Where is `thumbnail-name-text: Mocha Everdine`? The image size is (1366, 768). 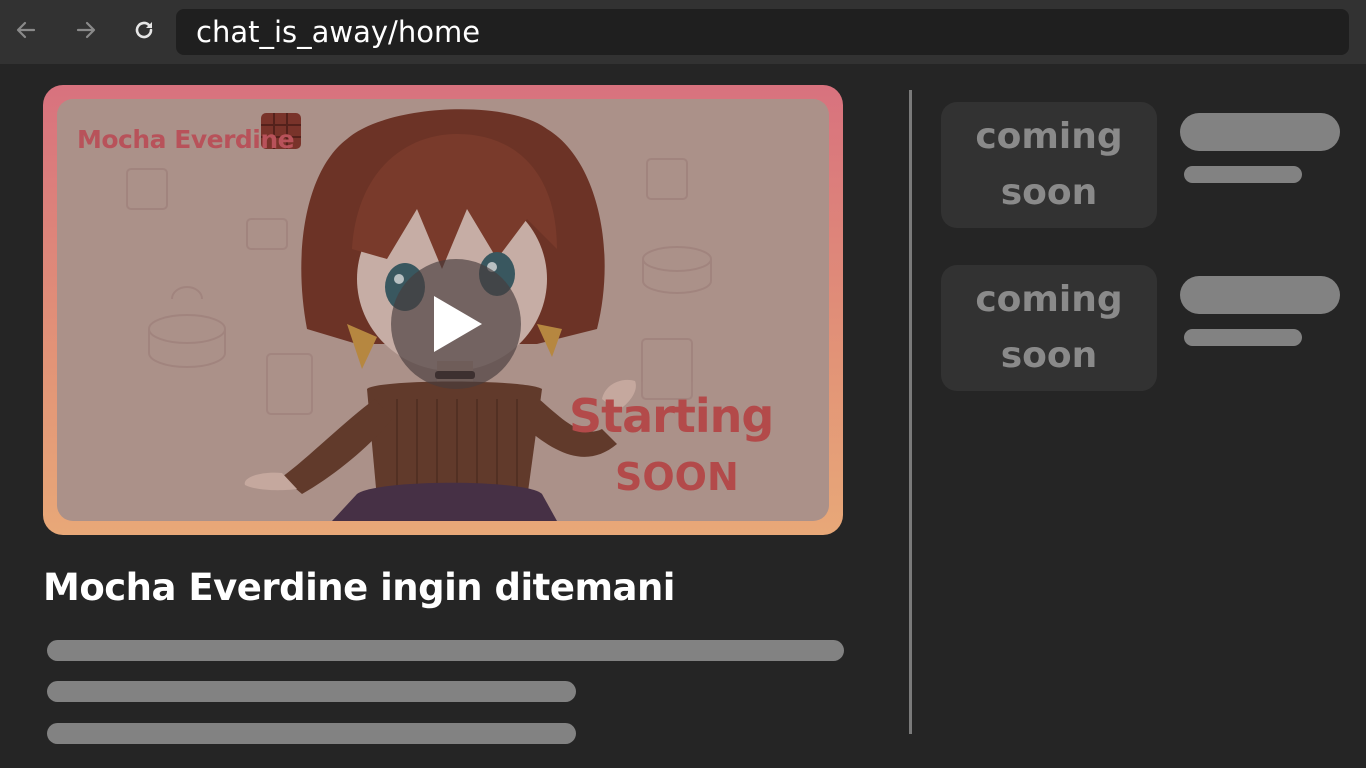
thumbnail-name-text: Mocha Everdine is located at coordinates (186, 139).